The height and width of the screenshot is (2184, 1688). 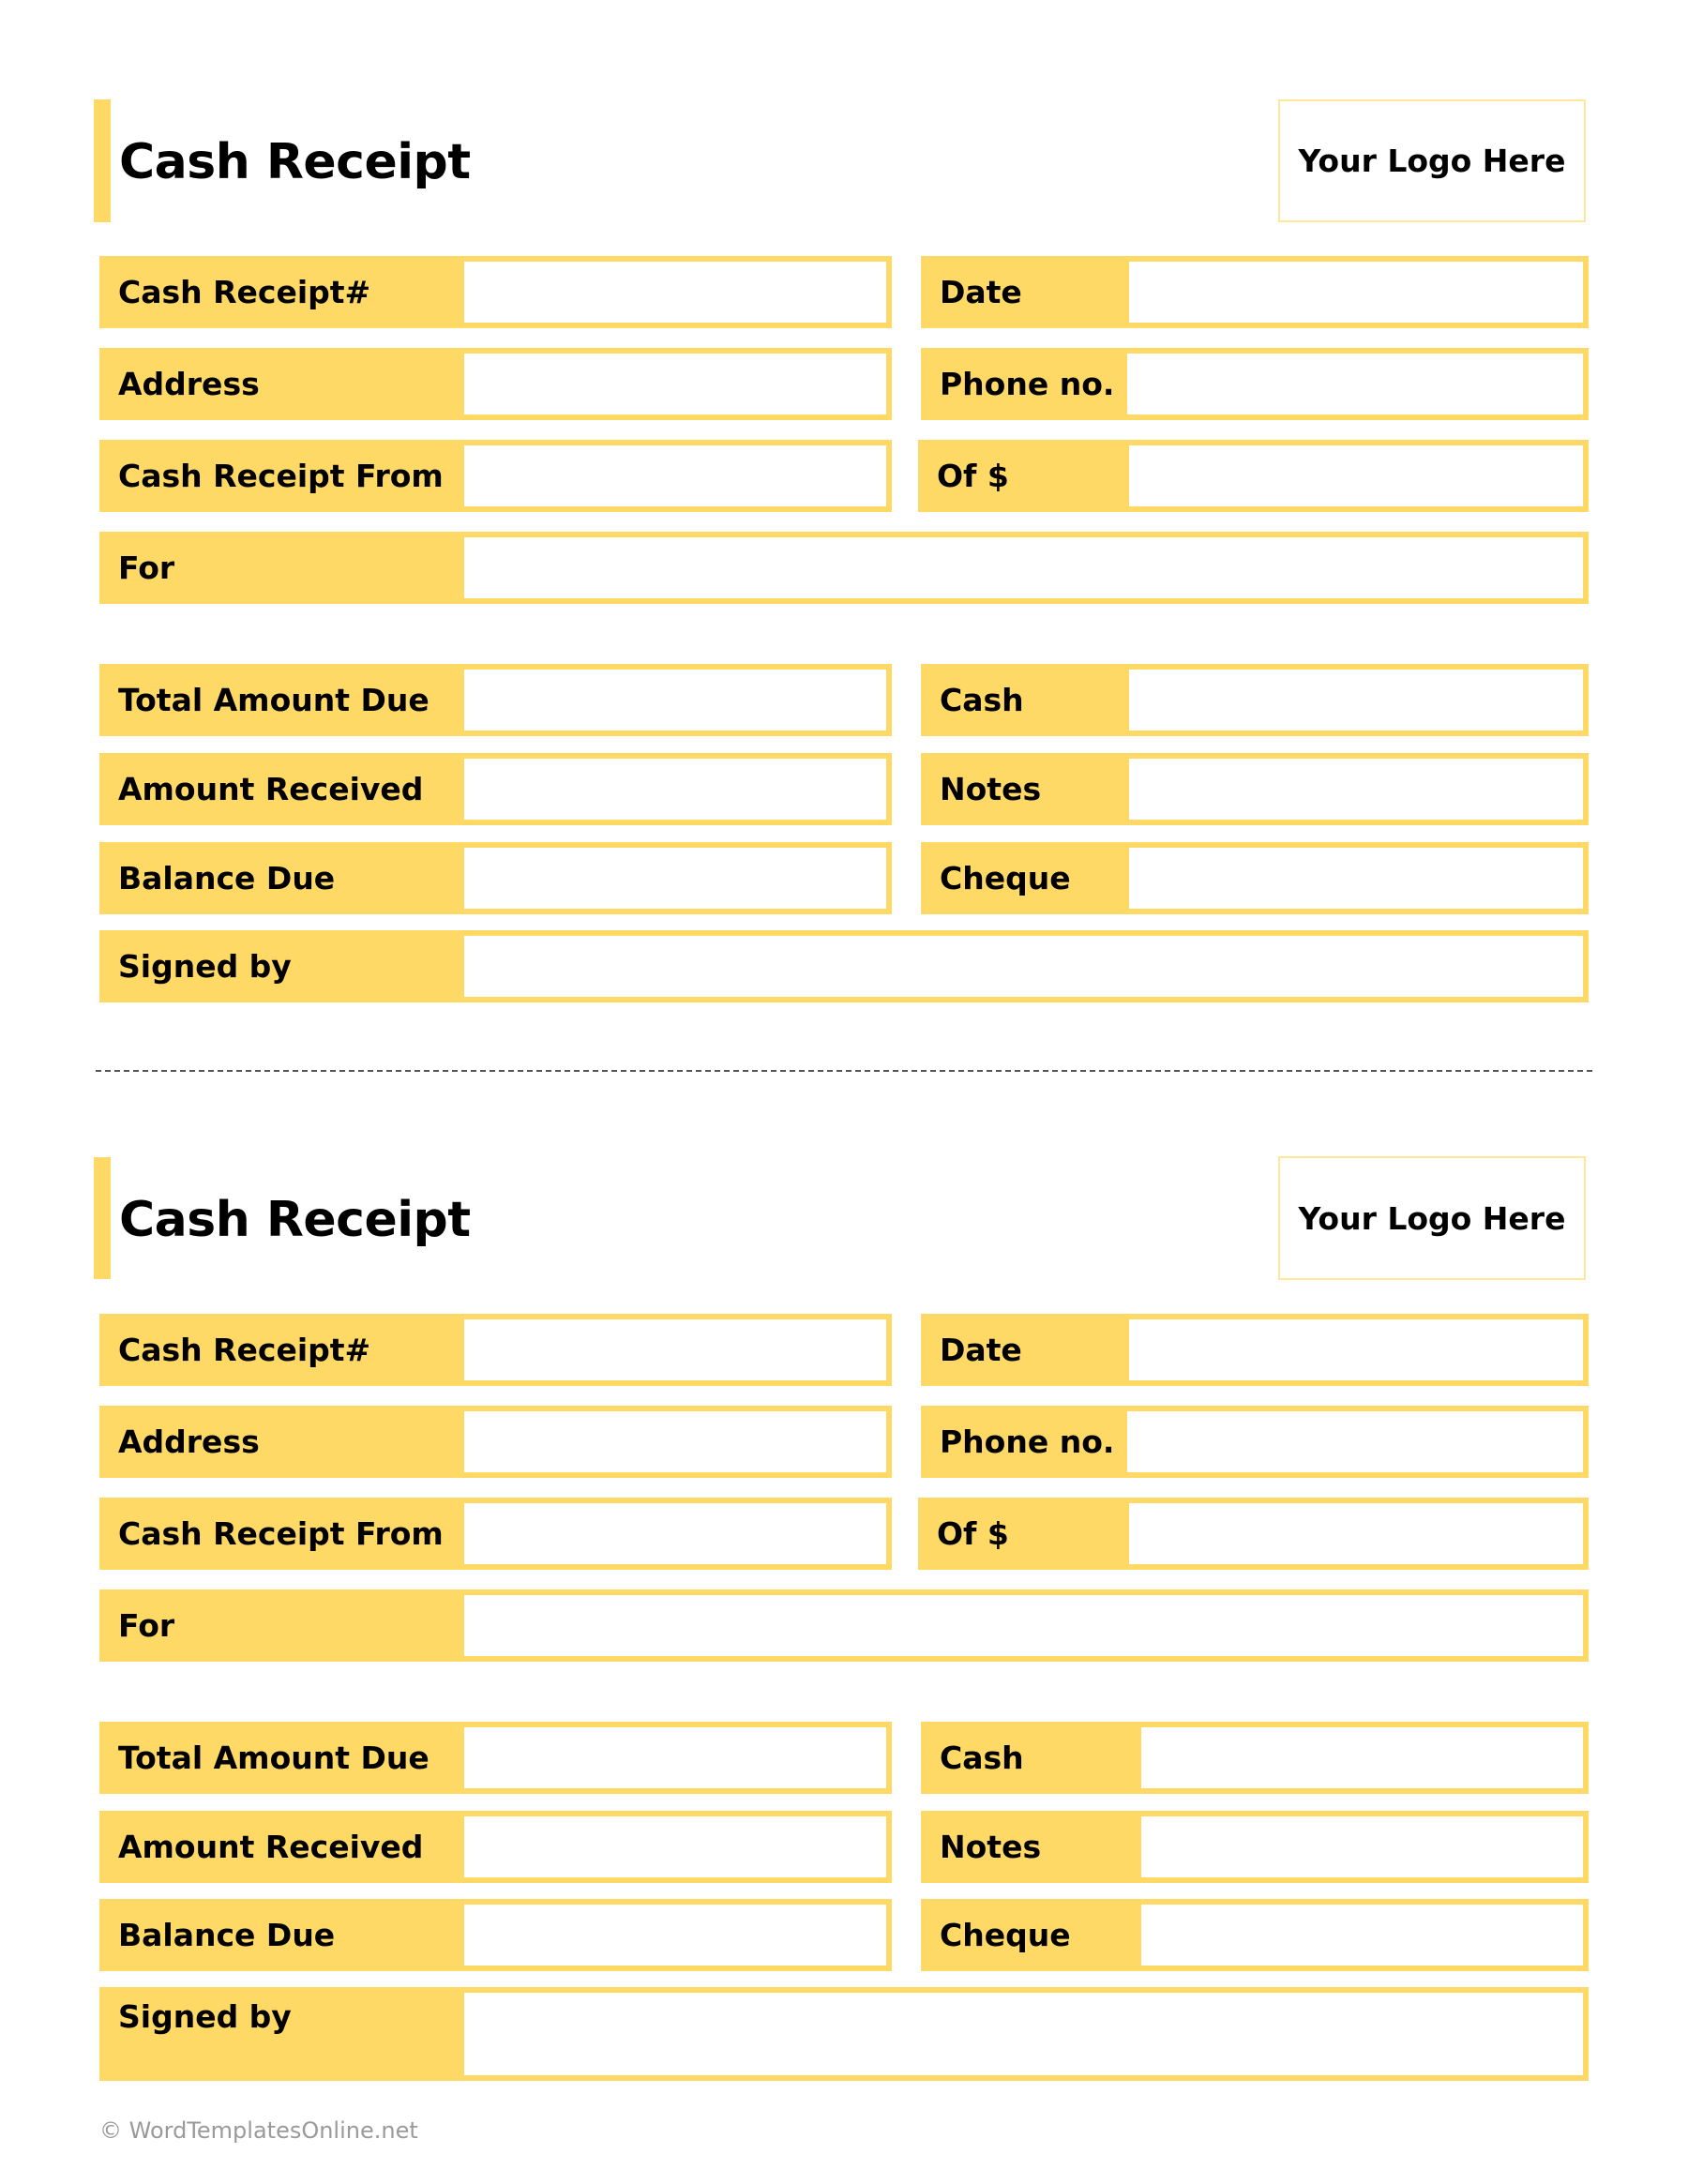 What do you see at coordinates (258, 2130) in the screenshot?
I see `copyright-footer: © WordTemplatesOnline.net` at bounding box center [258, 2130].